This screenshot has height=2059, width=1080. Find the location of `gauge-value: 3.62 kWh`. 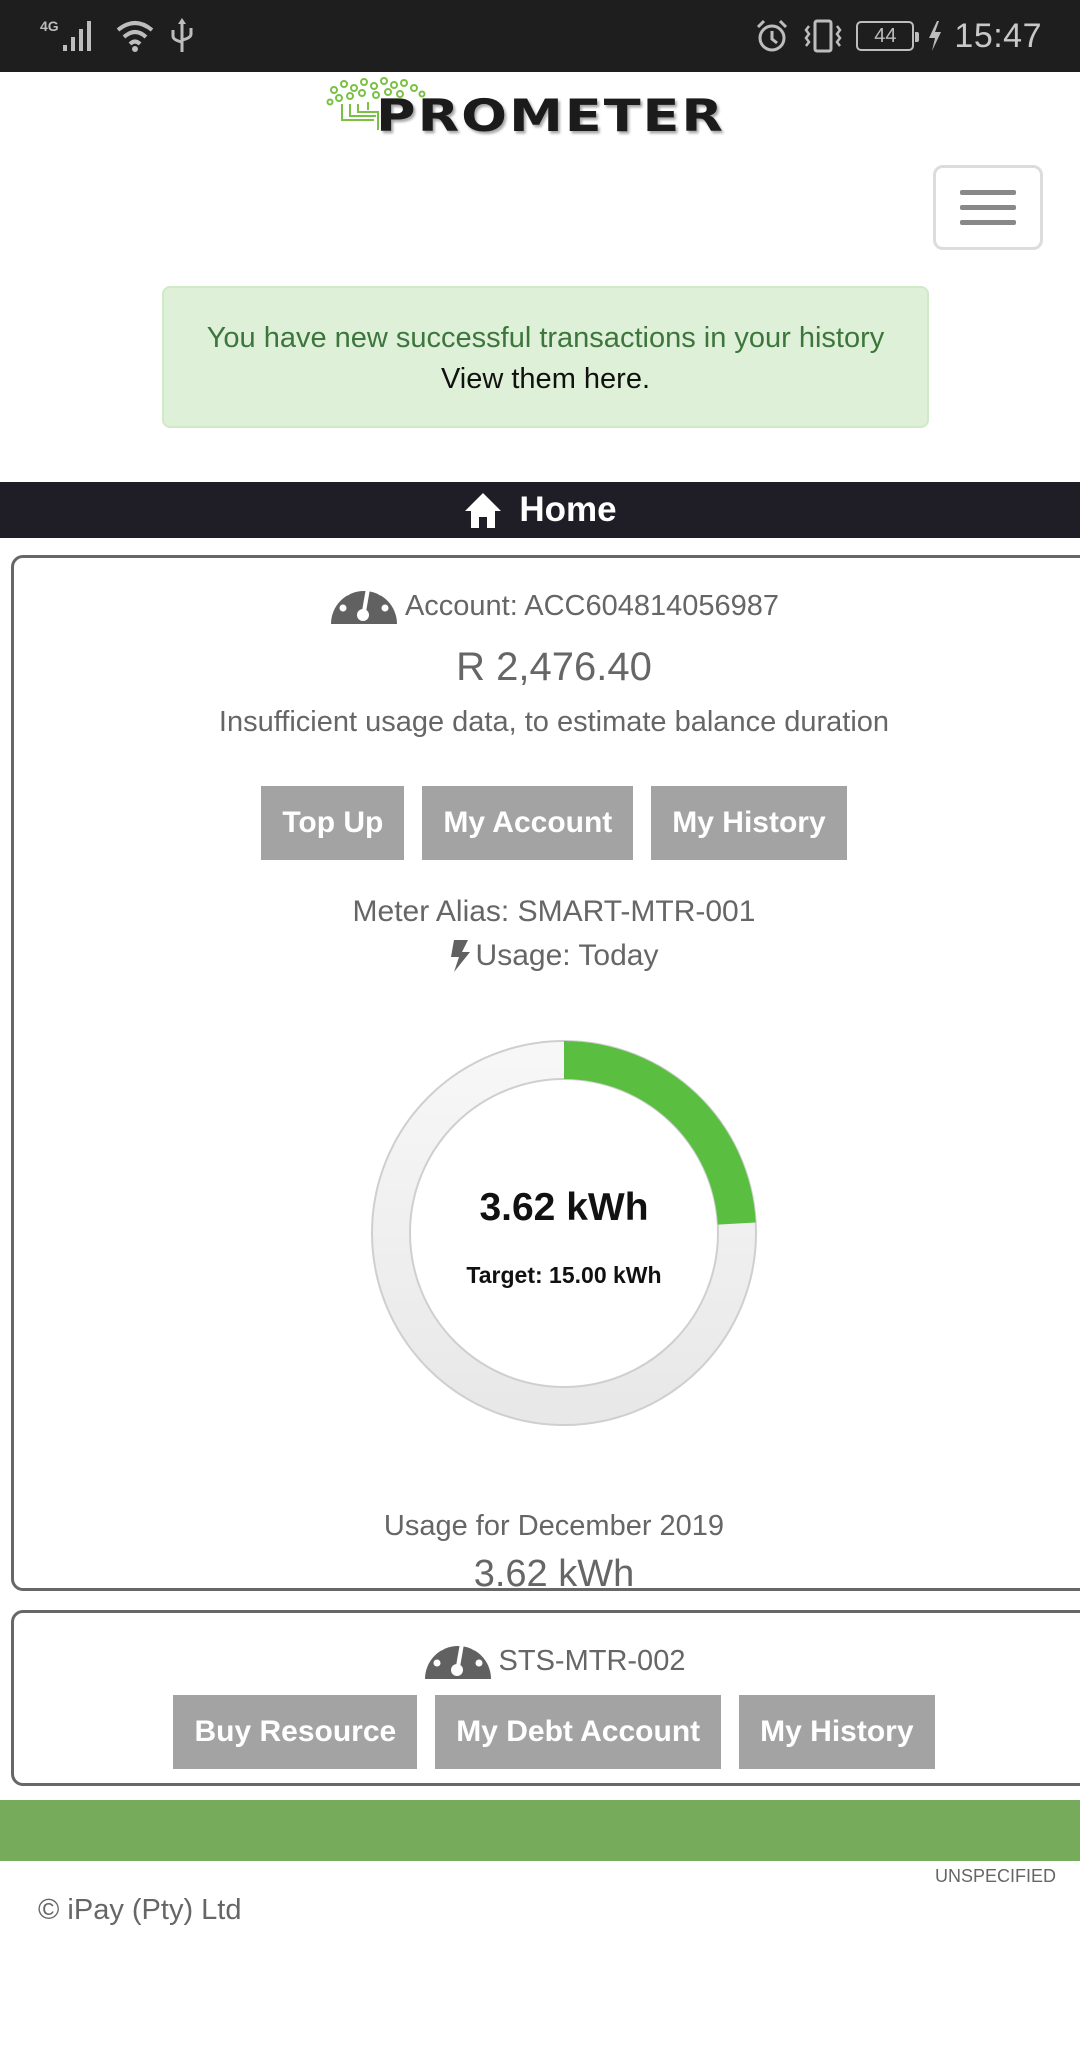

gauge-value: 3.62 kWh is located at coordinates (564, 1207).